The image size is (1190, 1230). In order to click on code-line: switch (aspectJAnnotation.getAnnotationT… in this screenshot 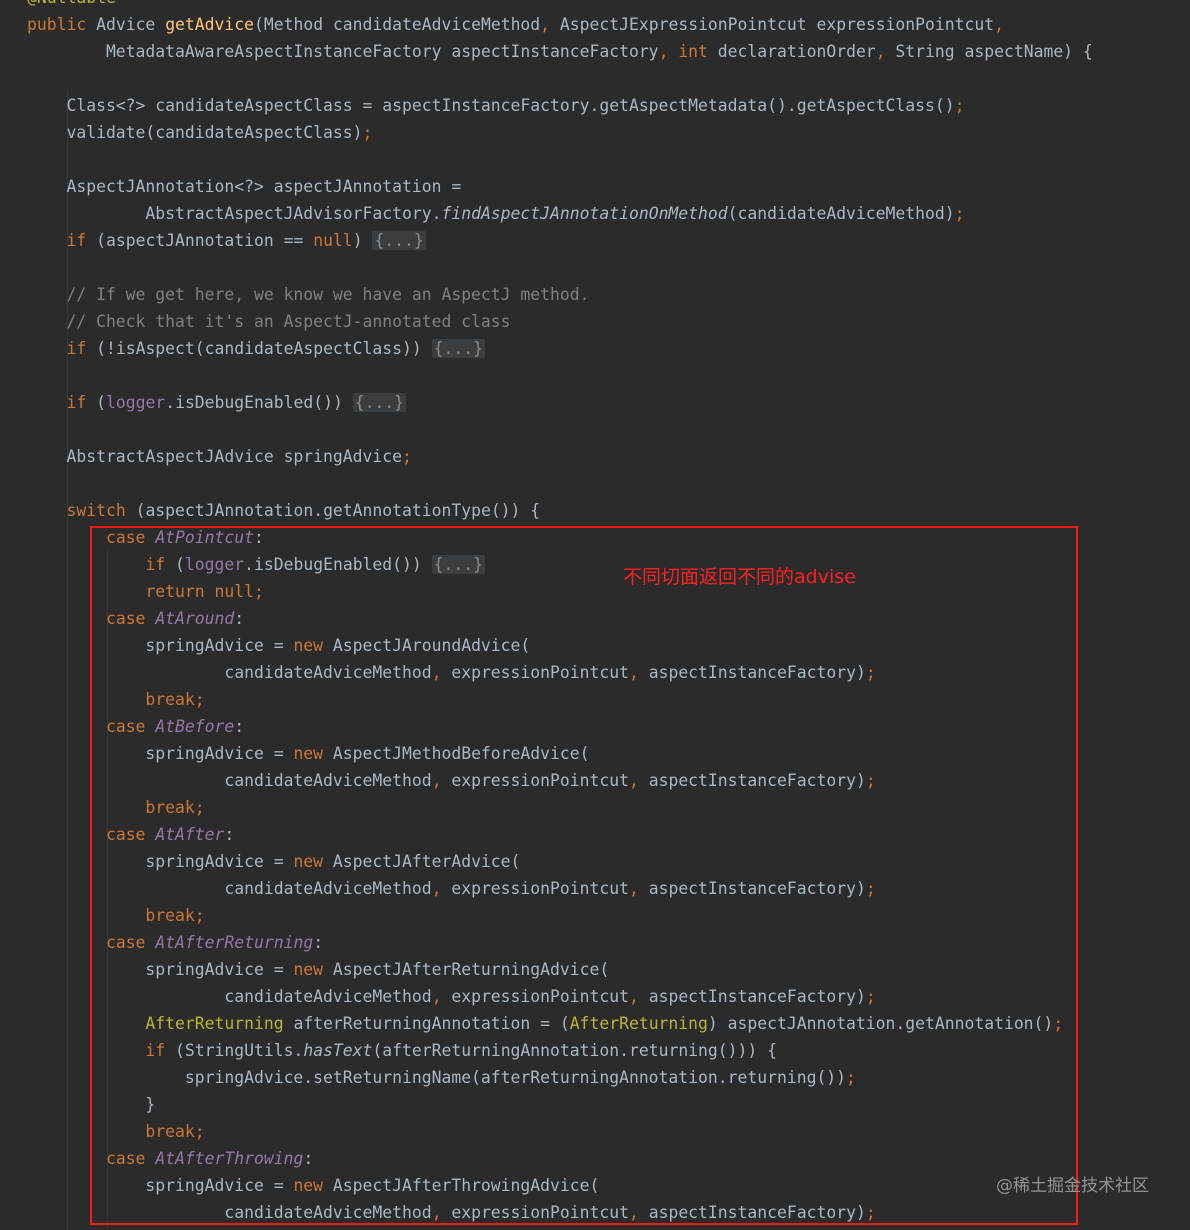, I will do `click(283, 510)`.